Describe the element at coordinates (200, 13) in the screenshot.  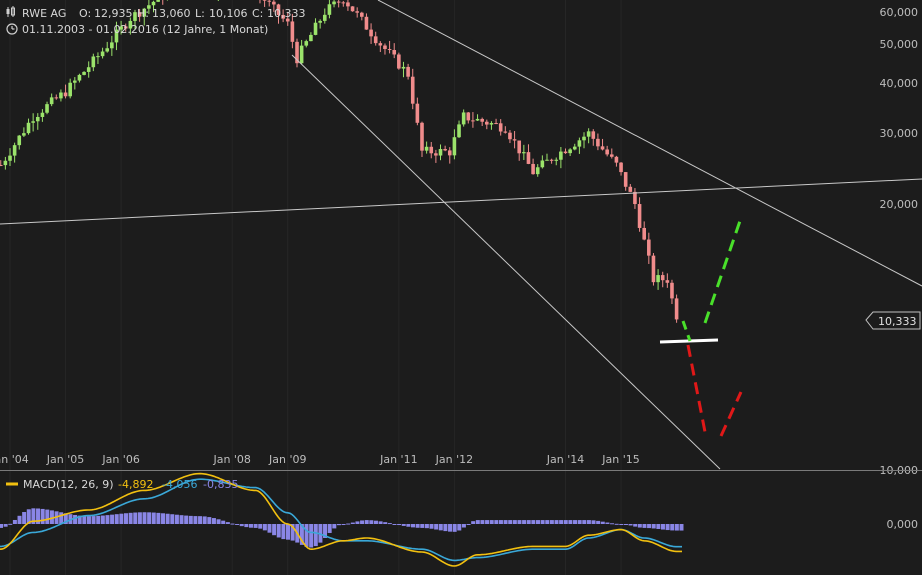
I see `ohlc-low-label: L:` at that location.